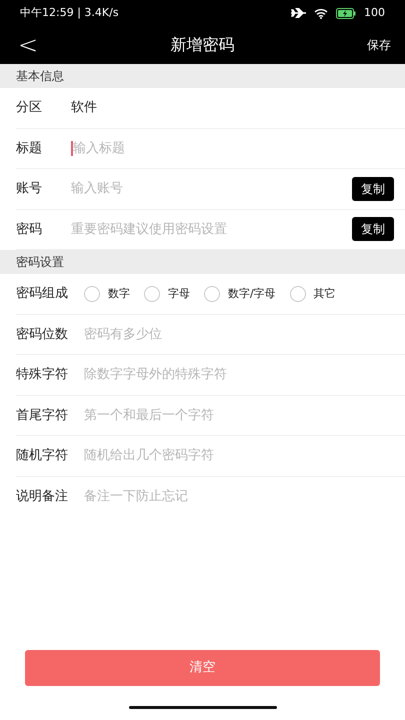 This screenshot has height=720, width=405. What do you see at coordinates (40, 76) in the screenshot?
I see `section-header: 基本信息` at bounding box center [40, 76].